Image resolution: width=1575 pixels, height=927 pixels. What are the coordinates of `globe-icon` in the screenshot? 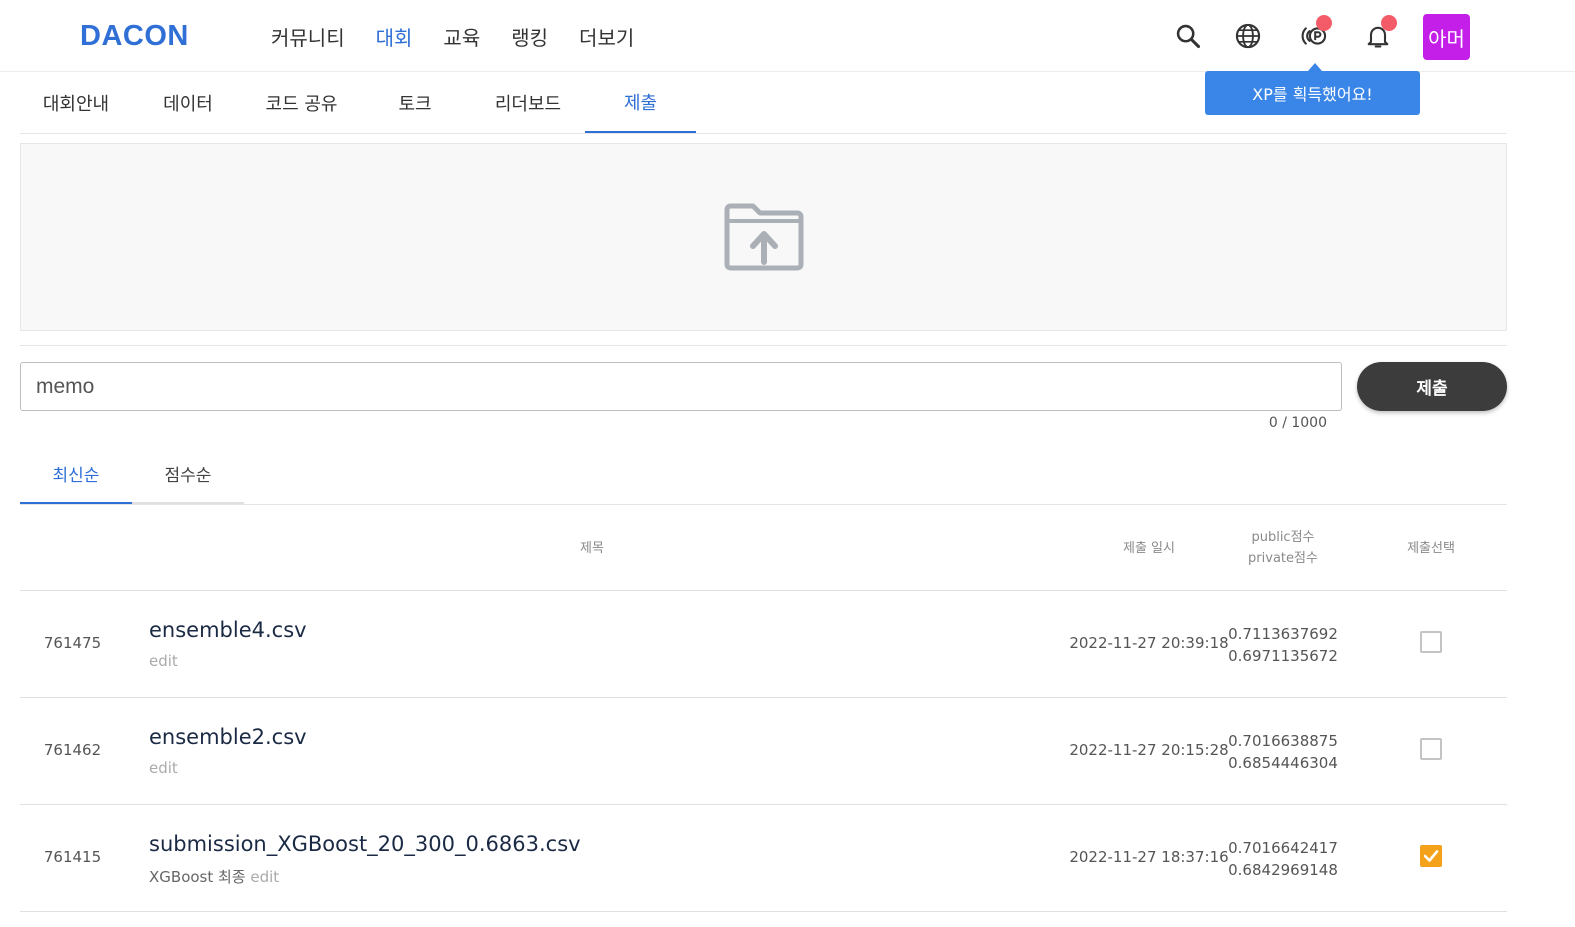 It's located at (1248, 36).